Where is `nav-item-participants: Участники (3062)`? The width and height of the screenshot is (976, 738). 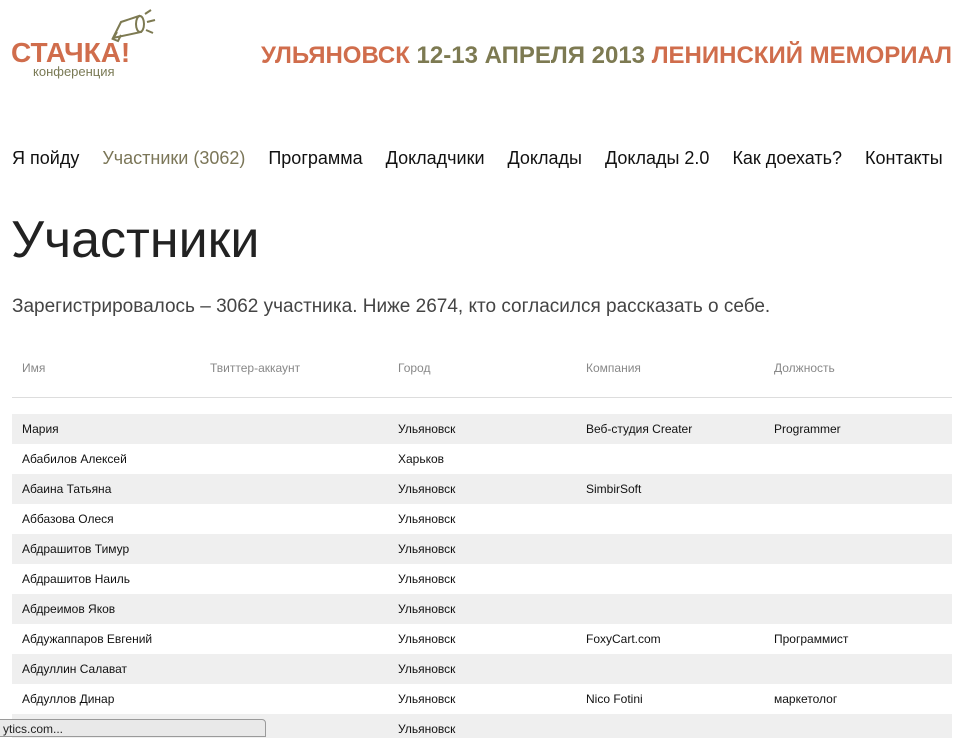 nav-item-participants: Участники (3062) is located at coordinates (173, 158).